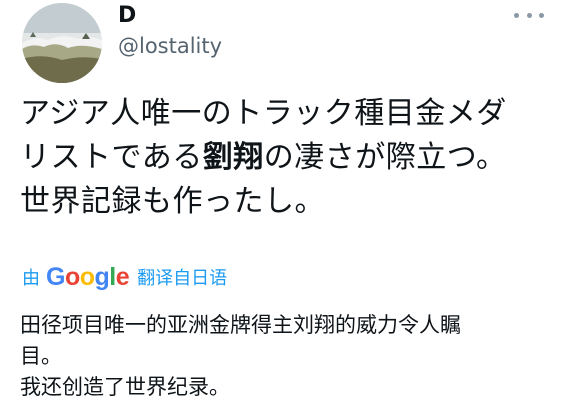 This screenshot has width=566, height=404. I want to click on google-logo-letter: e, so click(122, 276).